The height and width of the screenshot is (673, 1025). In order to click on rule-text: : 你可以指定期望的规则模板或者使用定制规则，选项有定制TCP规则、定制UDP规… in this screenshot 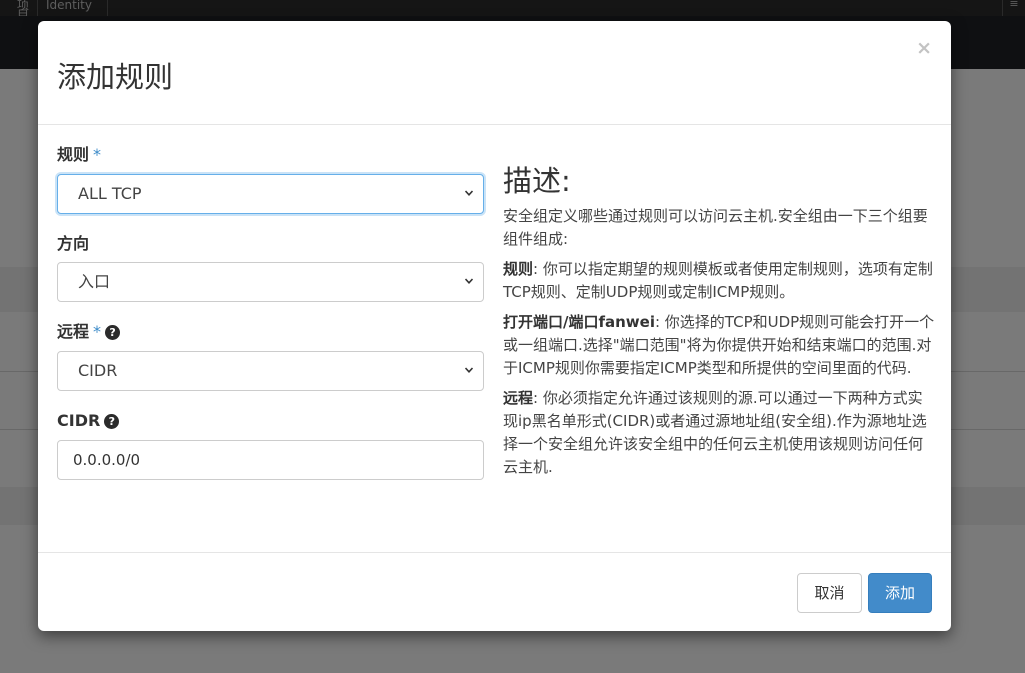, I will do `click(718, 280)`.